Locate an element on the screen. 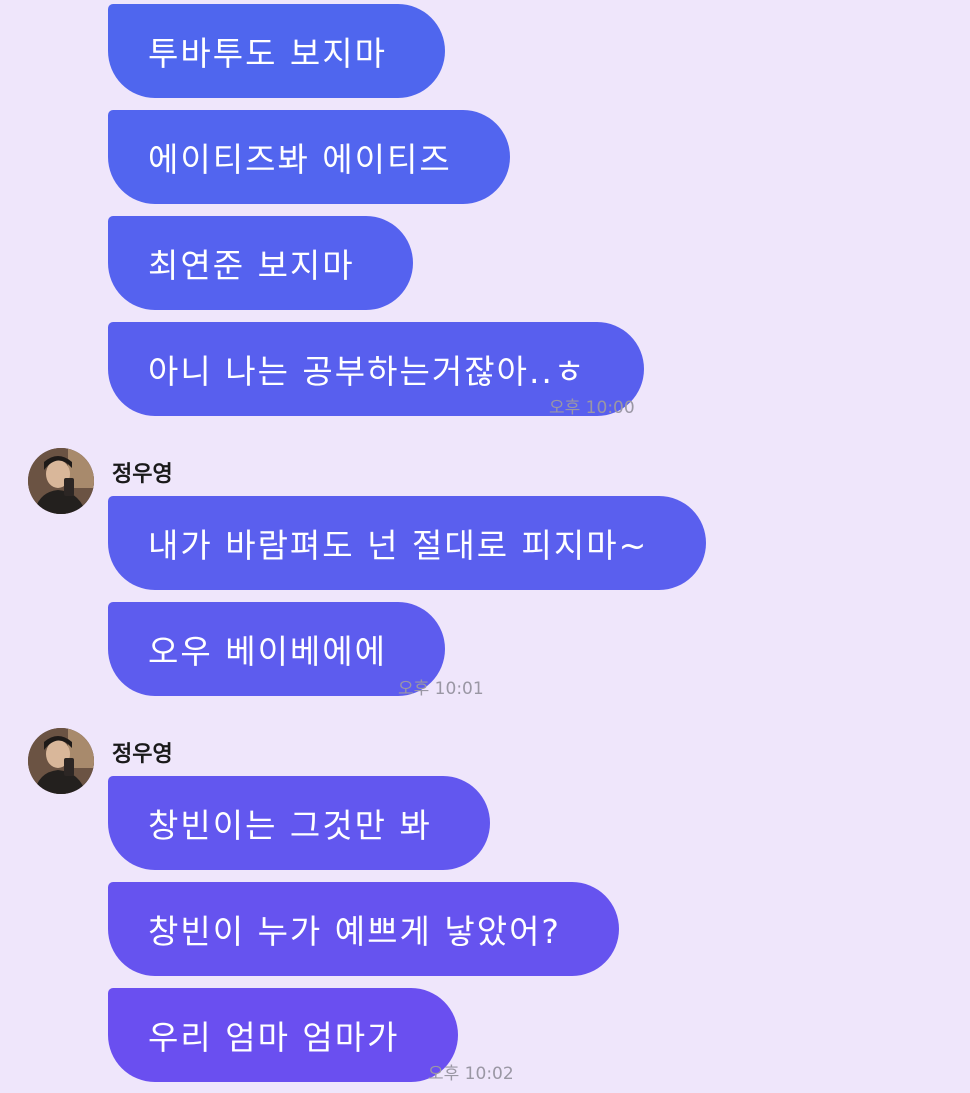 This screenshot has width=970, height=1093. message-text: 오우 베이베에에 is located at coordinates (268, 651).